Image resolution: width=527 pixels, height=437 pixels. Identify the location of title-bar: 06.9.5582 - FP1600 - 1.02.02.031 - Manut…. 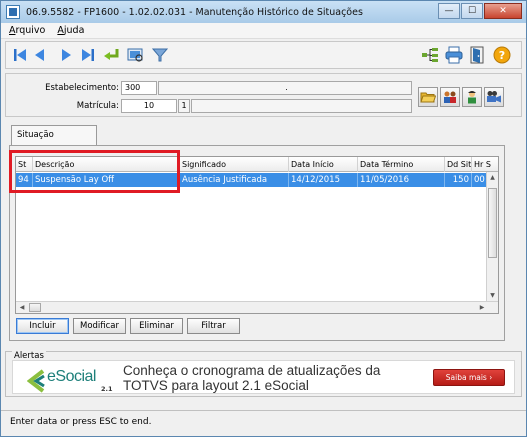
(263, 12).